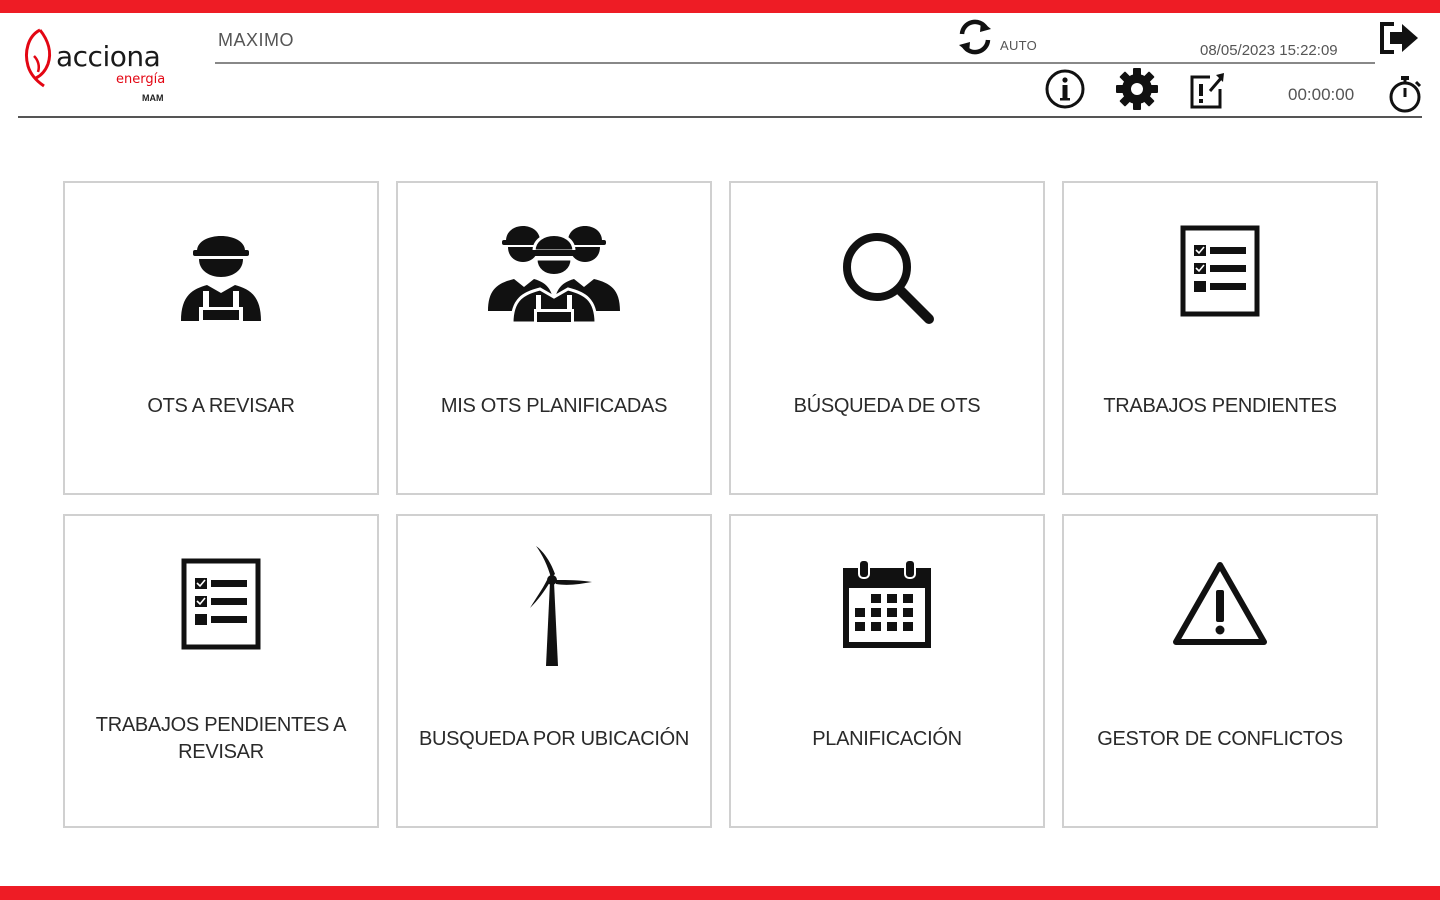 This screenshot has height=900, width=1440. What do you see at coordinates (887, 671) in the screenshot?
I see `tile-planificacion: PLANIFICACIÓN` at bounding box center [887, 671].